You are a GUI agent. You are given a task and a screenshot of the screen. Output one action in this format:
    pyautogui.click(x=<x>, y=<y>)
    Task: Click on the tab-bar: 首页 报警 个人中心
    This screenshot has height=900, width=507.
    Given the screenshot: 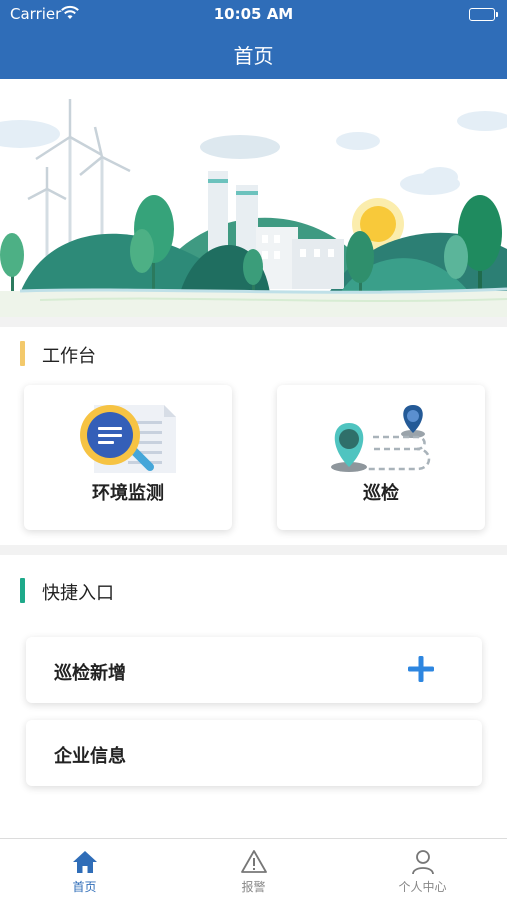 What is the action you would take?
    pyautogui.click(x=253, y=869)
    